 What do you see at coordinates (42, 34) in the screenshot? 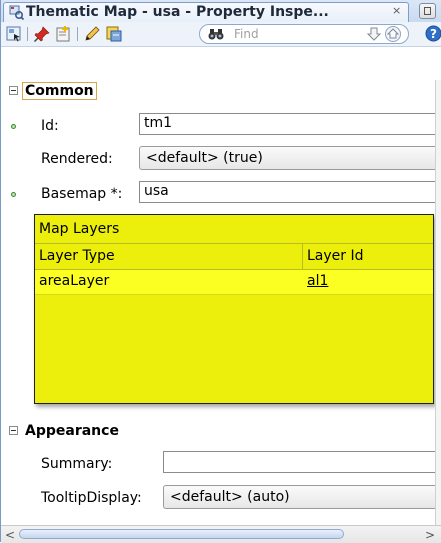
I see `pin-icon` at bounding box center [42, 34].